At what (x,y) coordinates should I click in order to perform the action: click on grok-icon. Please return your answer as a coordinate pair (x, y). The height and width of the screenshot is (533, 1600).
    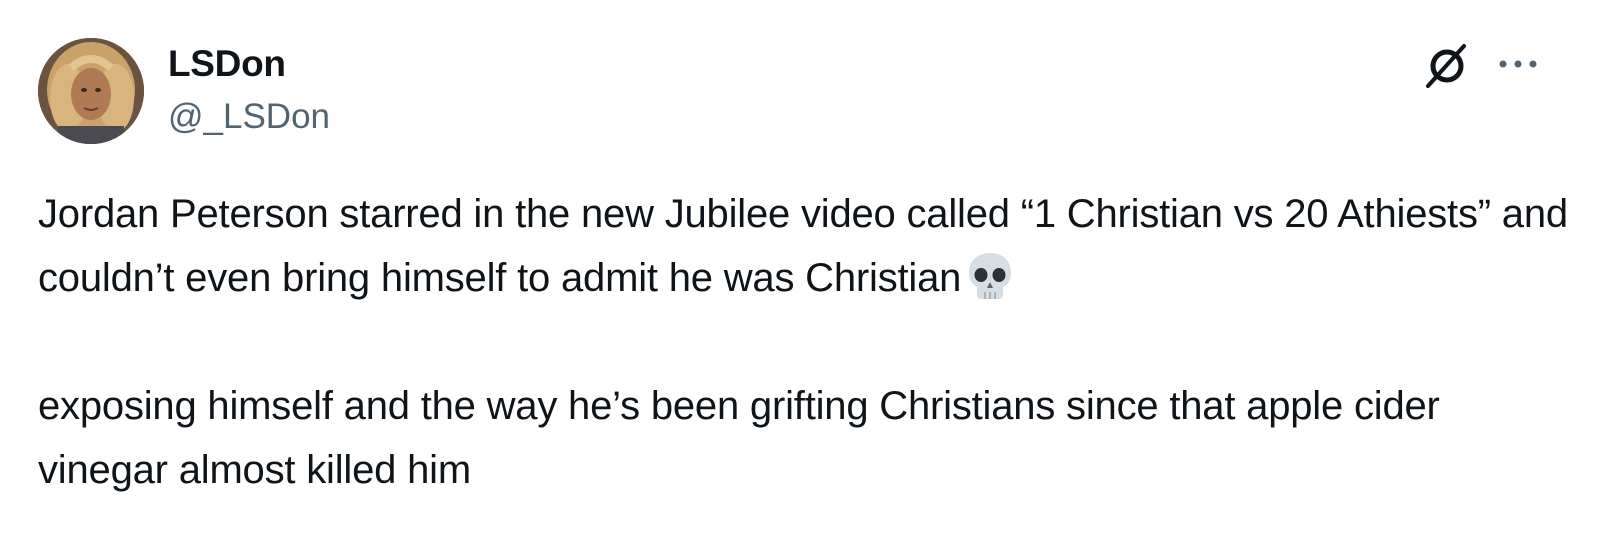
    Looking at the image, I should click on (1446, 66).